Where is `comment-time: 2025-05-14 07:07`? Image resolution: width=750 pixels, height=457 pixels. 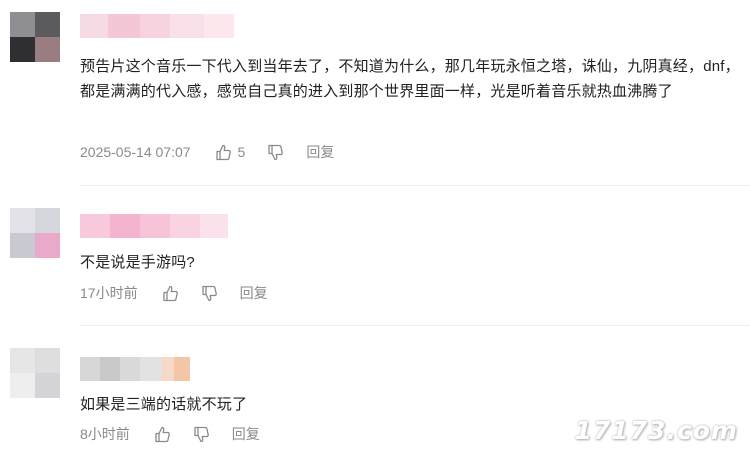 comment-time: 2025-05-14 07:07 is located at coordinates (135, 152).